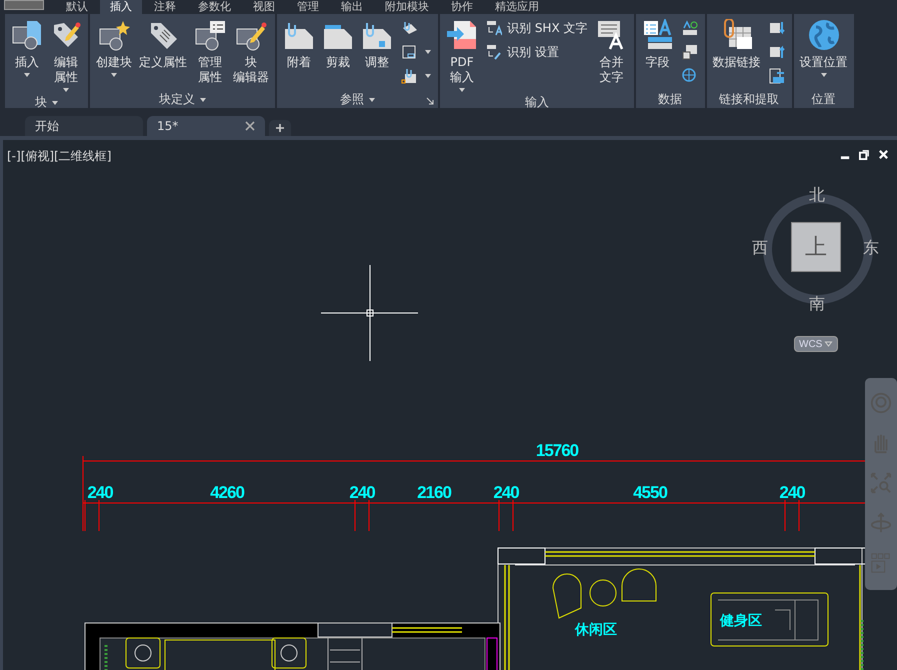 The image size is (897, 670). What do you see at coordinates (823, 54) in the screenshot?
I see `ribbon-button: 设置位置` at bounding box center [823, 54].